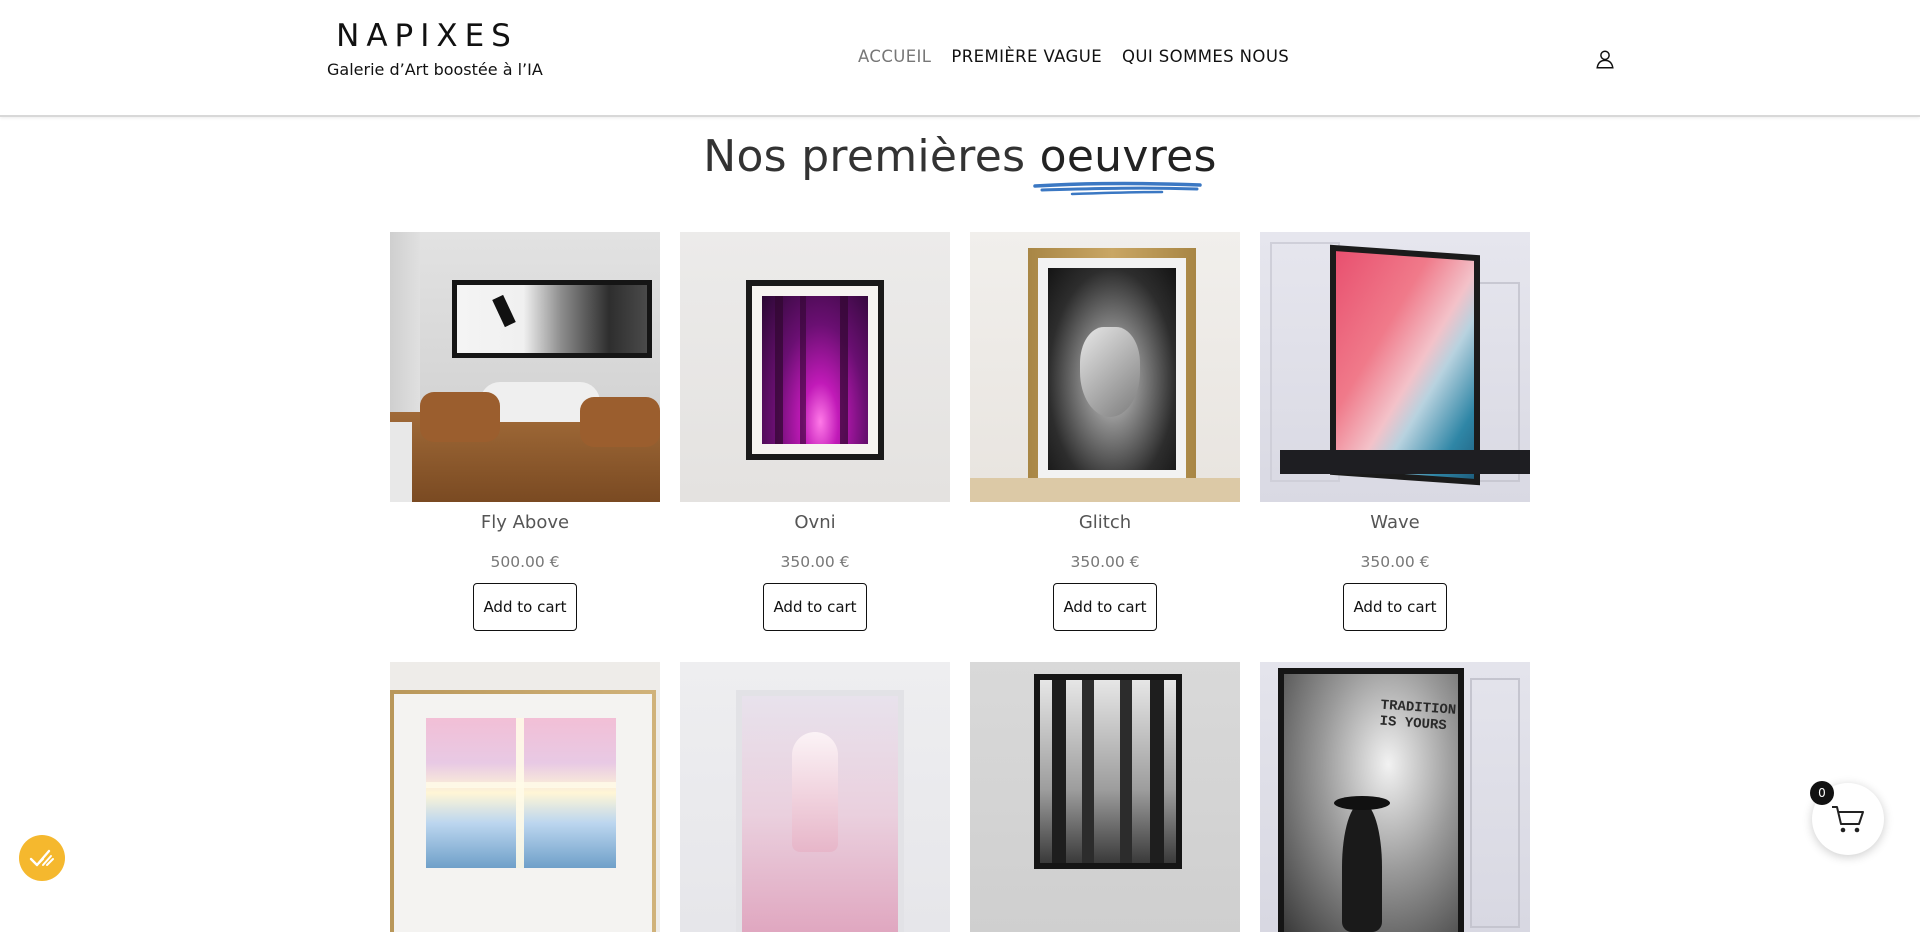  What do you see at coordinates (864, 156) in the screenshot?
I see `section-title-prefix: Nos premières` at bounding box center [864, 156].